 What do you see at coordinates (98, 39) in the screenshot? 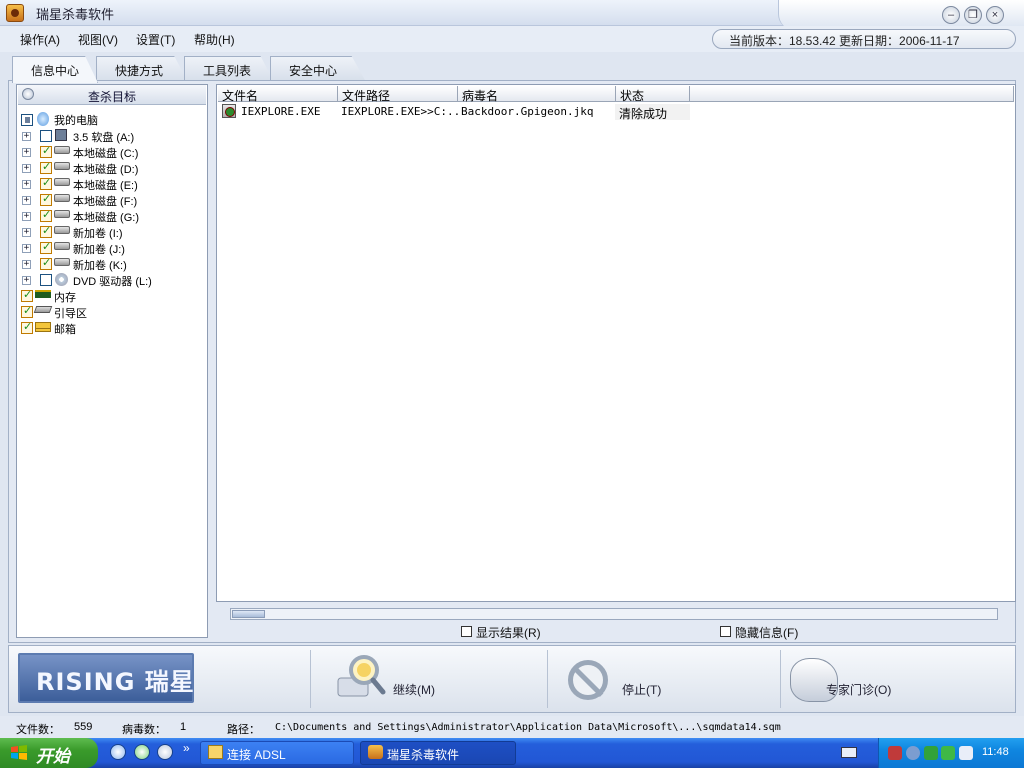
I see `menu-view: 视图(V)` at bounding box center [98, 39].